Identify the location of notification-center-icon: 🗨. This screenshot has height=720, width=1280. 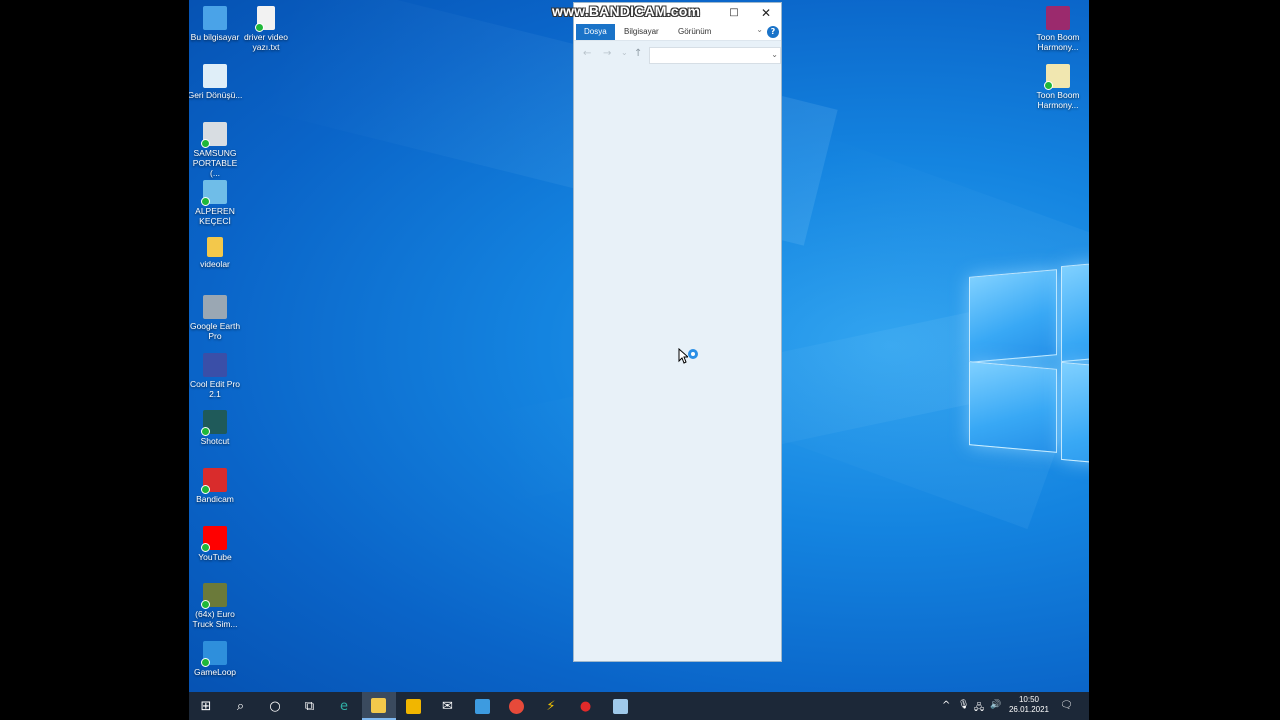
(1066, 705).